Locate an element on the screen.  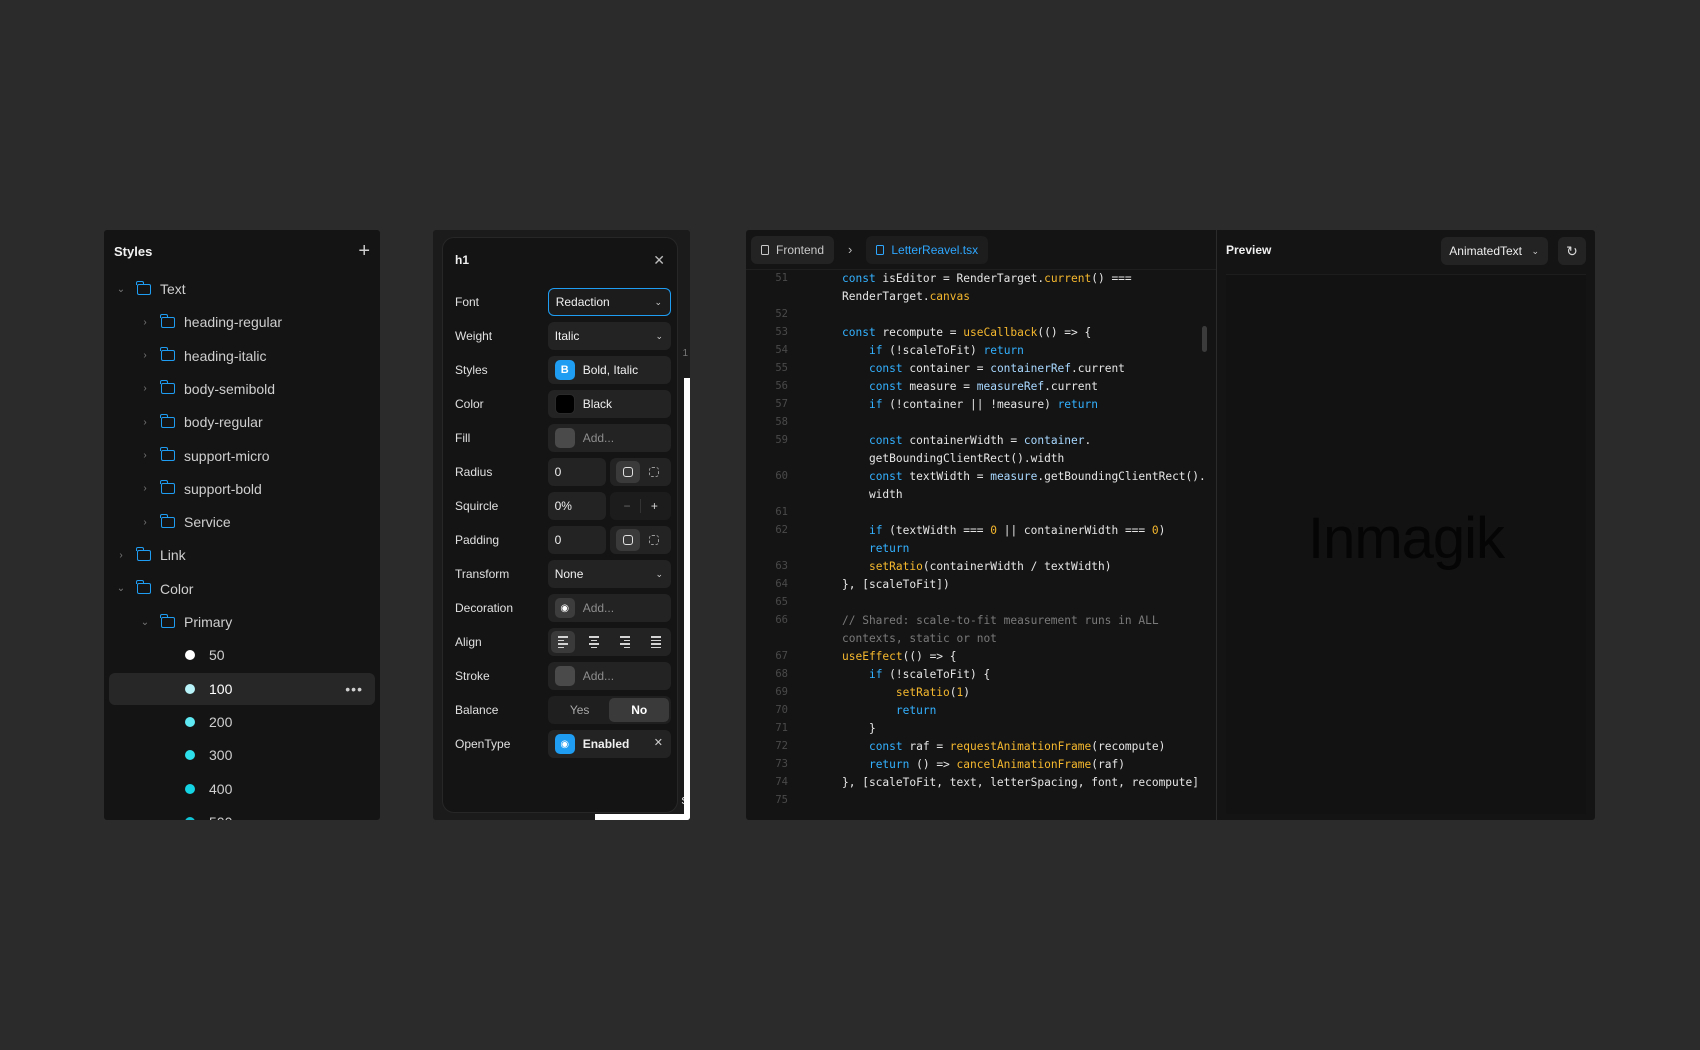
padding-mode-toggle is located at coordinates (640, 540).